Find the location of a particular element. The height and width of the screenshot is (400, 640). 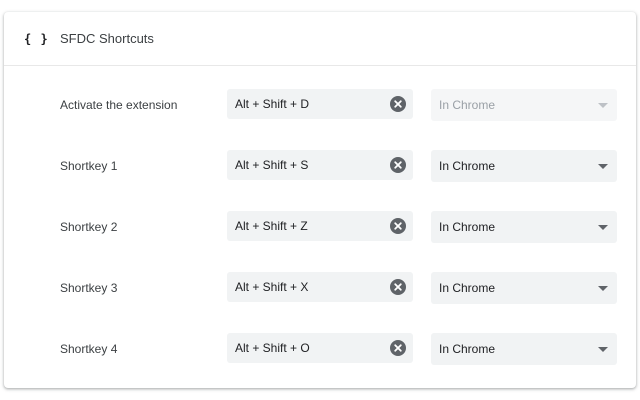

row-label: Activate the extension is located at coordinates (119, 105).